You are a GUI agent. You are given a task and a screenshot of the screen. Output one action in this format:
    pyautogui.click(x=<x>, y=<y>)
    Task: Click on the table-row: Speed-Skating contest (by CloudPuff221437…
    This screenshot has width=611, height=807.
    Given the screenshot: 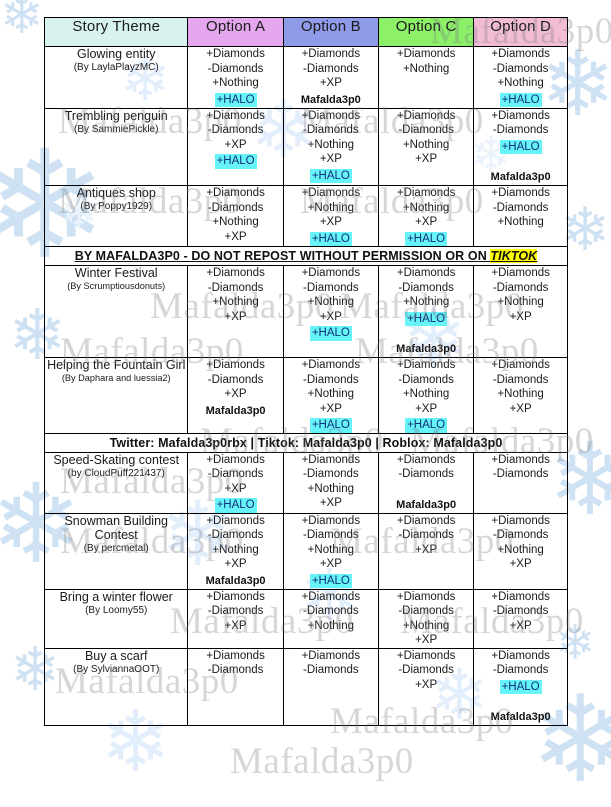 What is the action you would take?
    pyautogui.click(x=305, y=482)
    